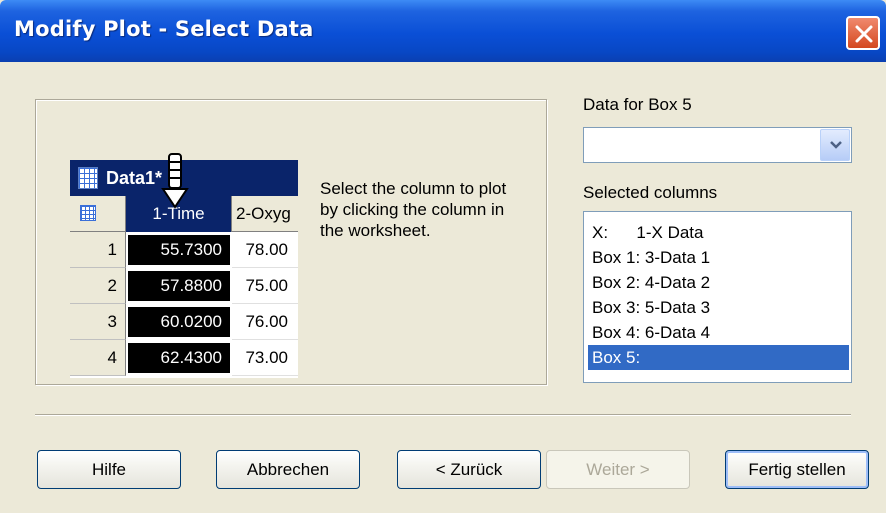  What do you see at coordinates (175, 181) in the screenshot?
I see `column-select-cursor-icon` at bounding box center [175, 181].